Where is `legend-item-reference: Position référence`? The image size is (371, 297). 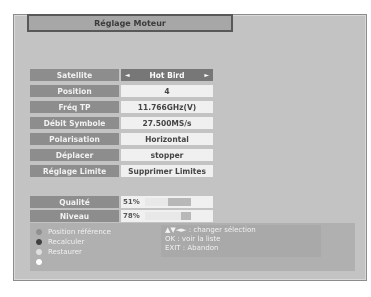
legend-item-reference: Position référence is located at coordinates (73, 232).